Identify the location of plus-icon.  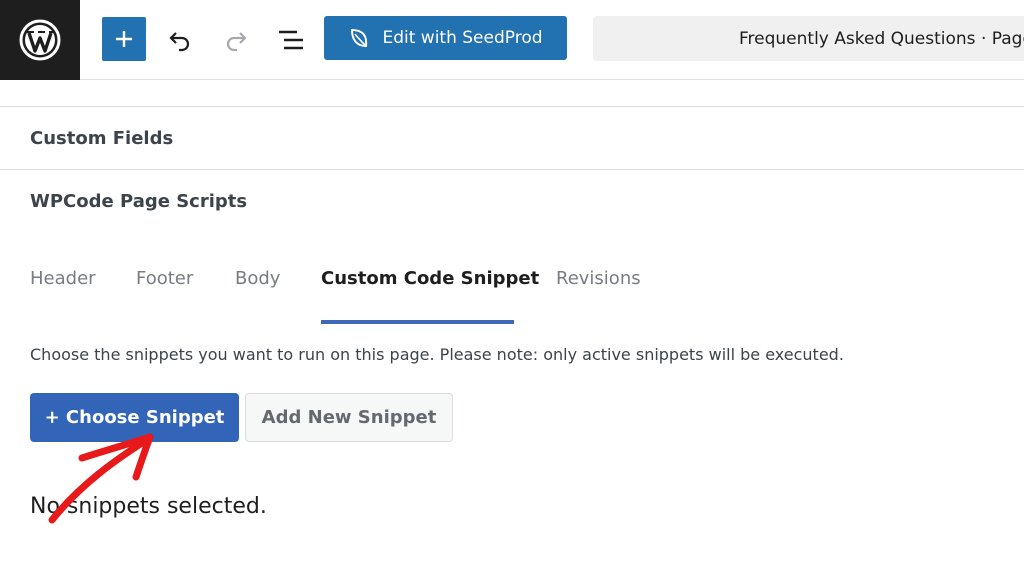
(124, 39).